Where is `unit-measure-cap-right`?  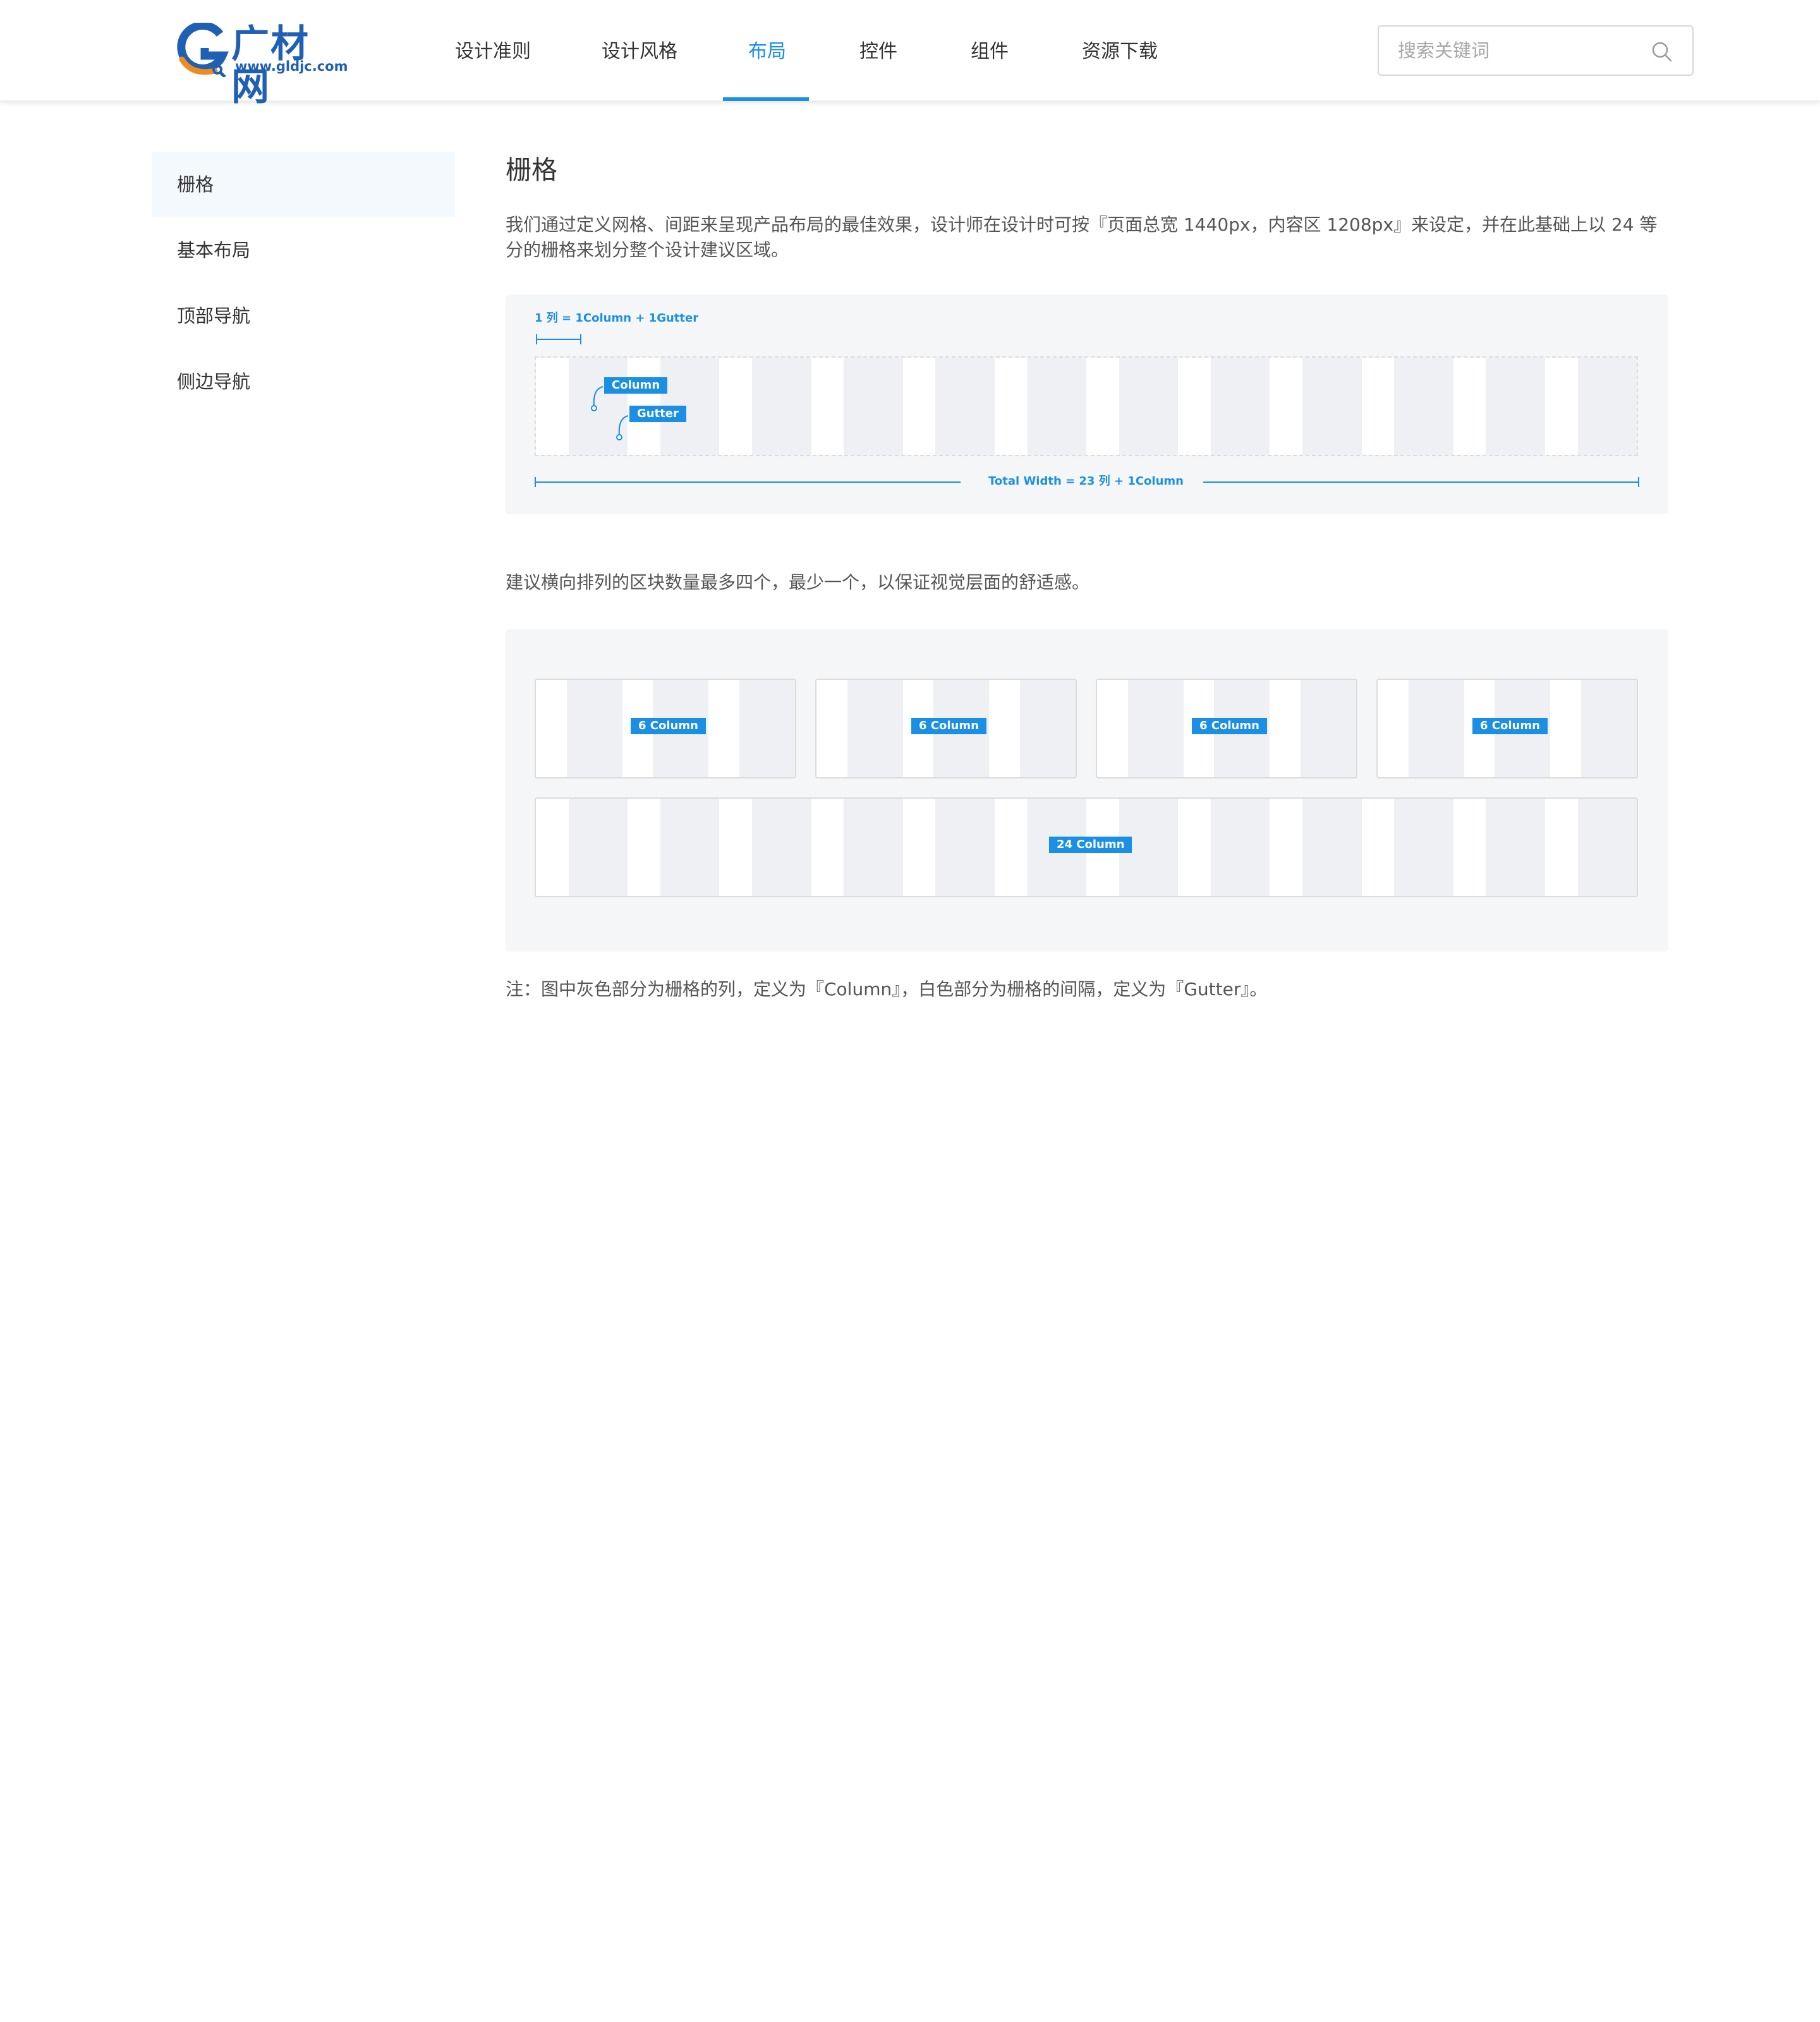
unit-measure-cap-right is located at coordinates (580, 339).